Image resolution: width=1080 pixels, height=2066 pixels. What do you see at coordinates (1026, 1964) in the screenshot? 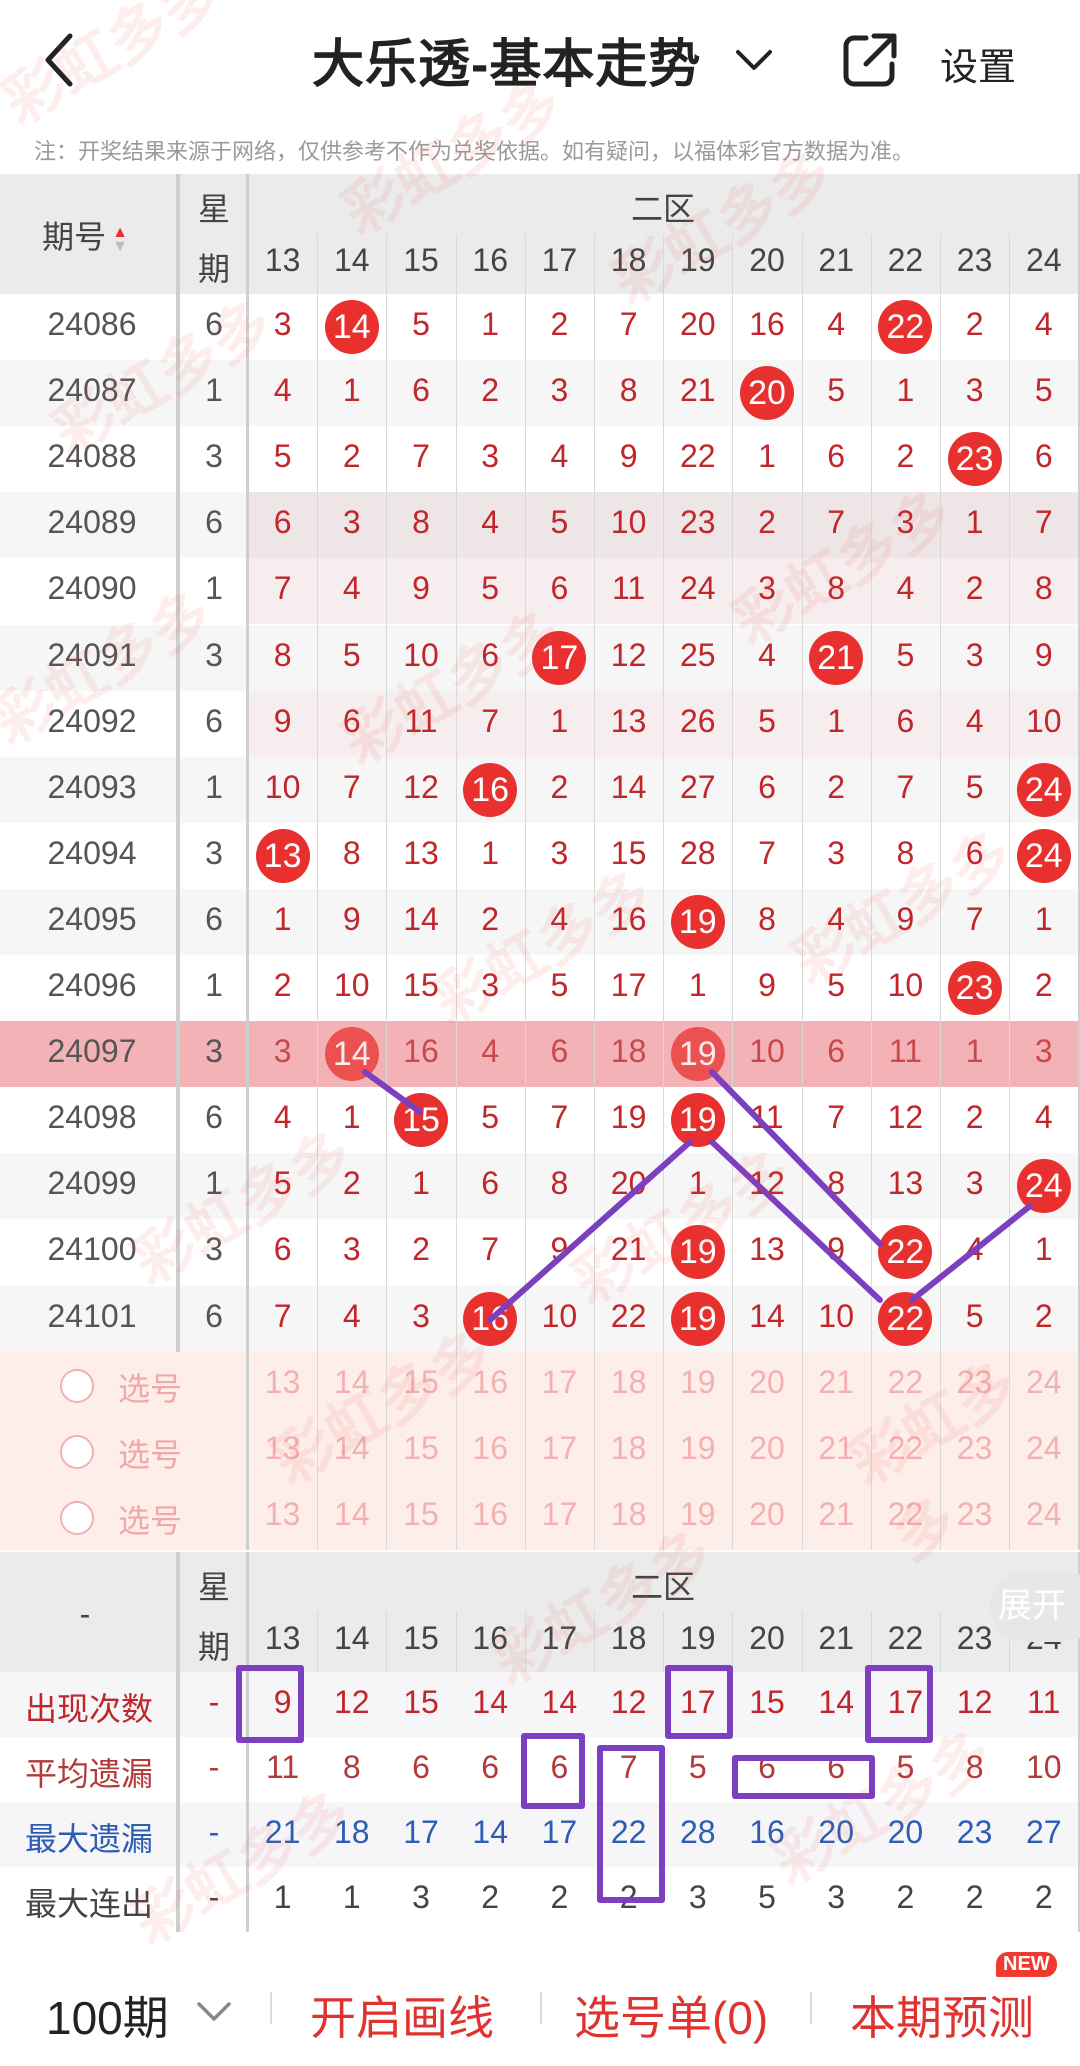
I see `new-badge: NEW` at bounding box center [1026, 1964].